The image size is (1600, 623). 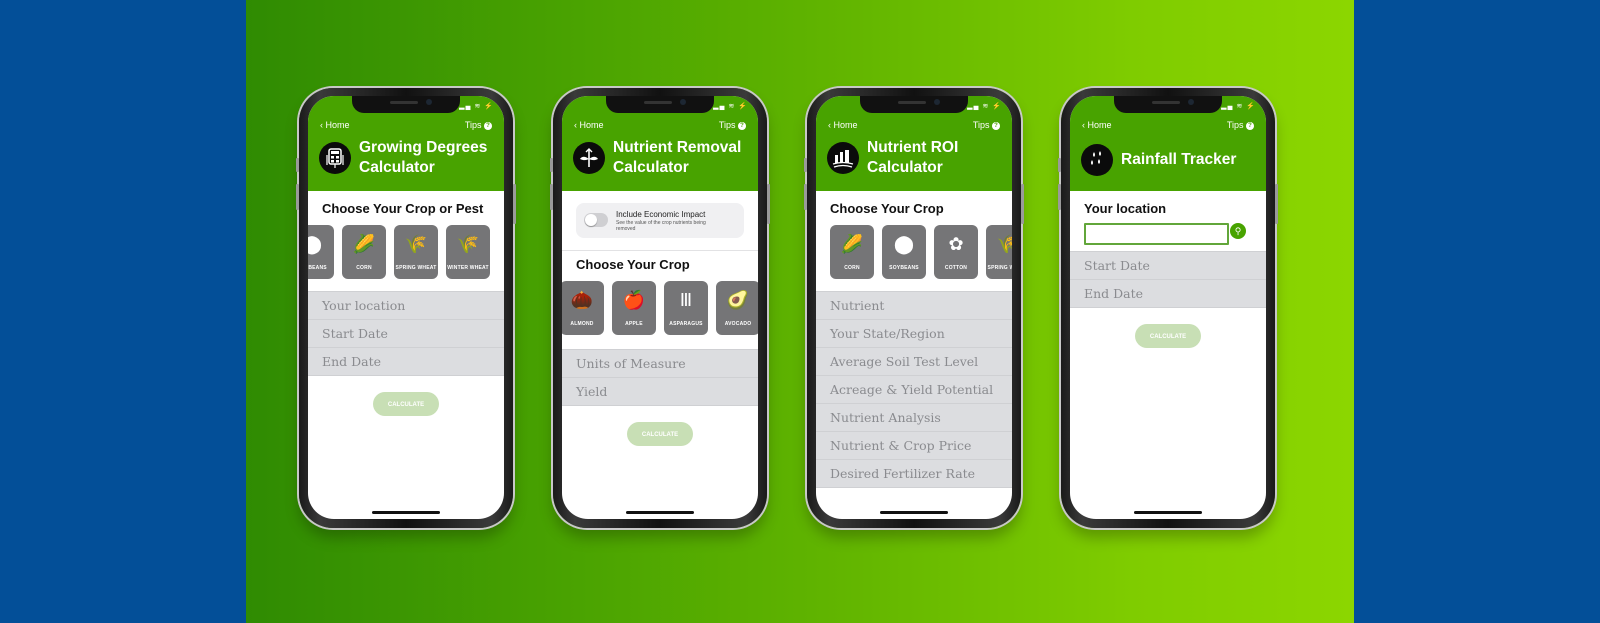 What do you see at coordinates (589, 158) in the screenshot?
I see `plant-icon` at bounding box center [589, 158].